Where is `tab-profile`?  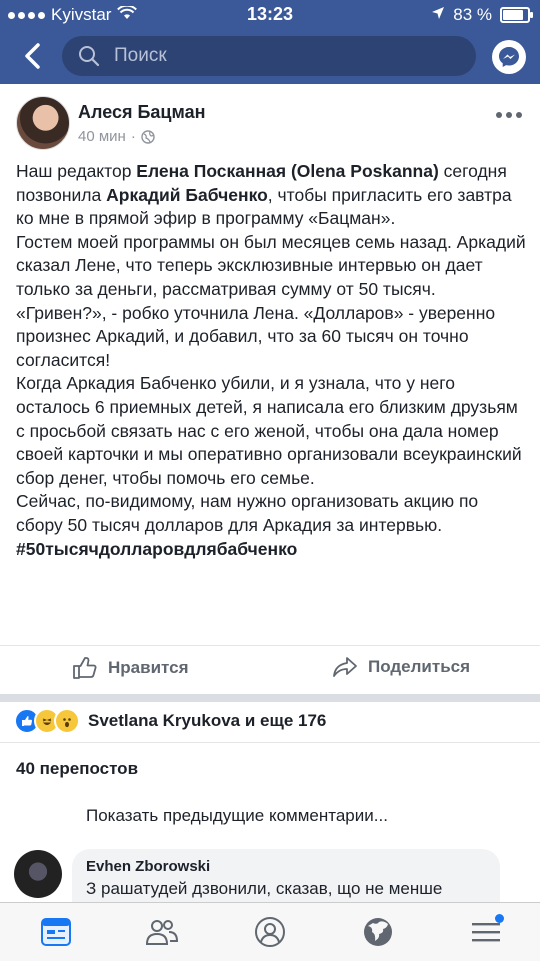 tab-profile is located at coordinates (270, 932).